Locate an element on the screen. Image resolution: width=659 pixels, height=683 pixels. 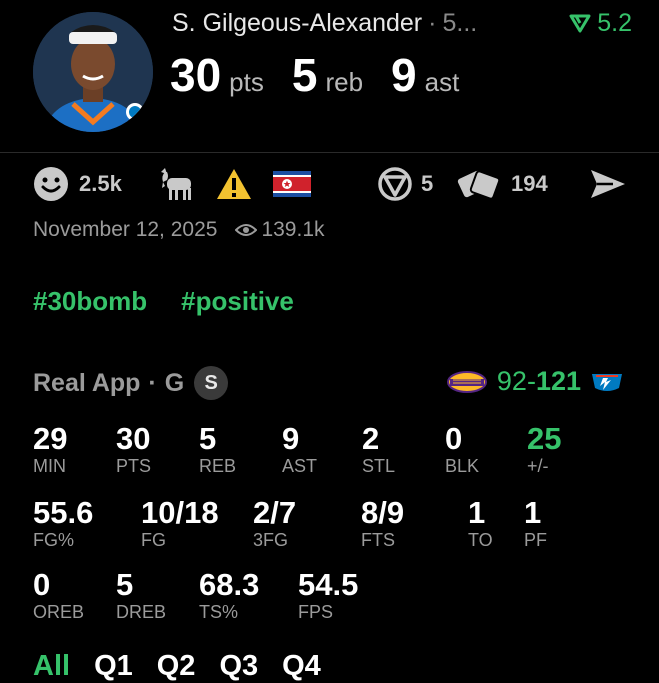
send-icon is located at coordinates (608, 184).